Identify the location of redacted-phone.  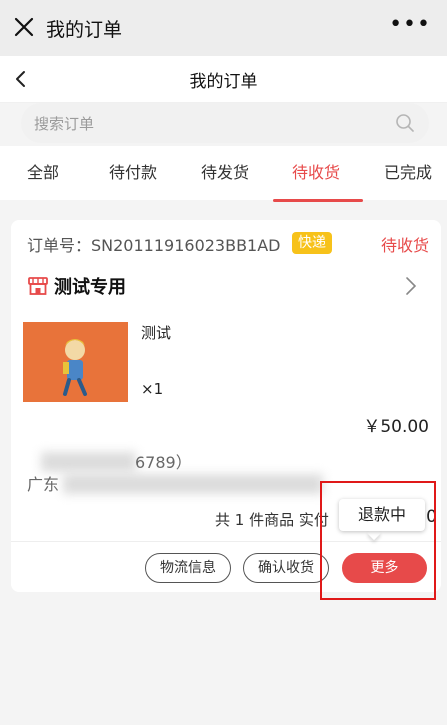
(88, 462).